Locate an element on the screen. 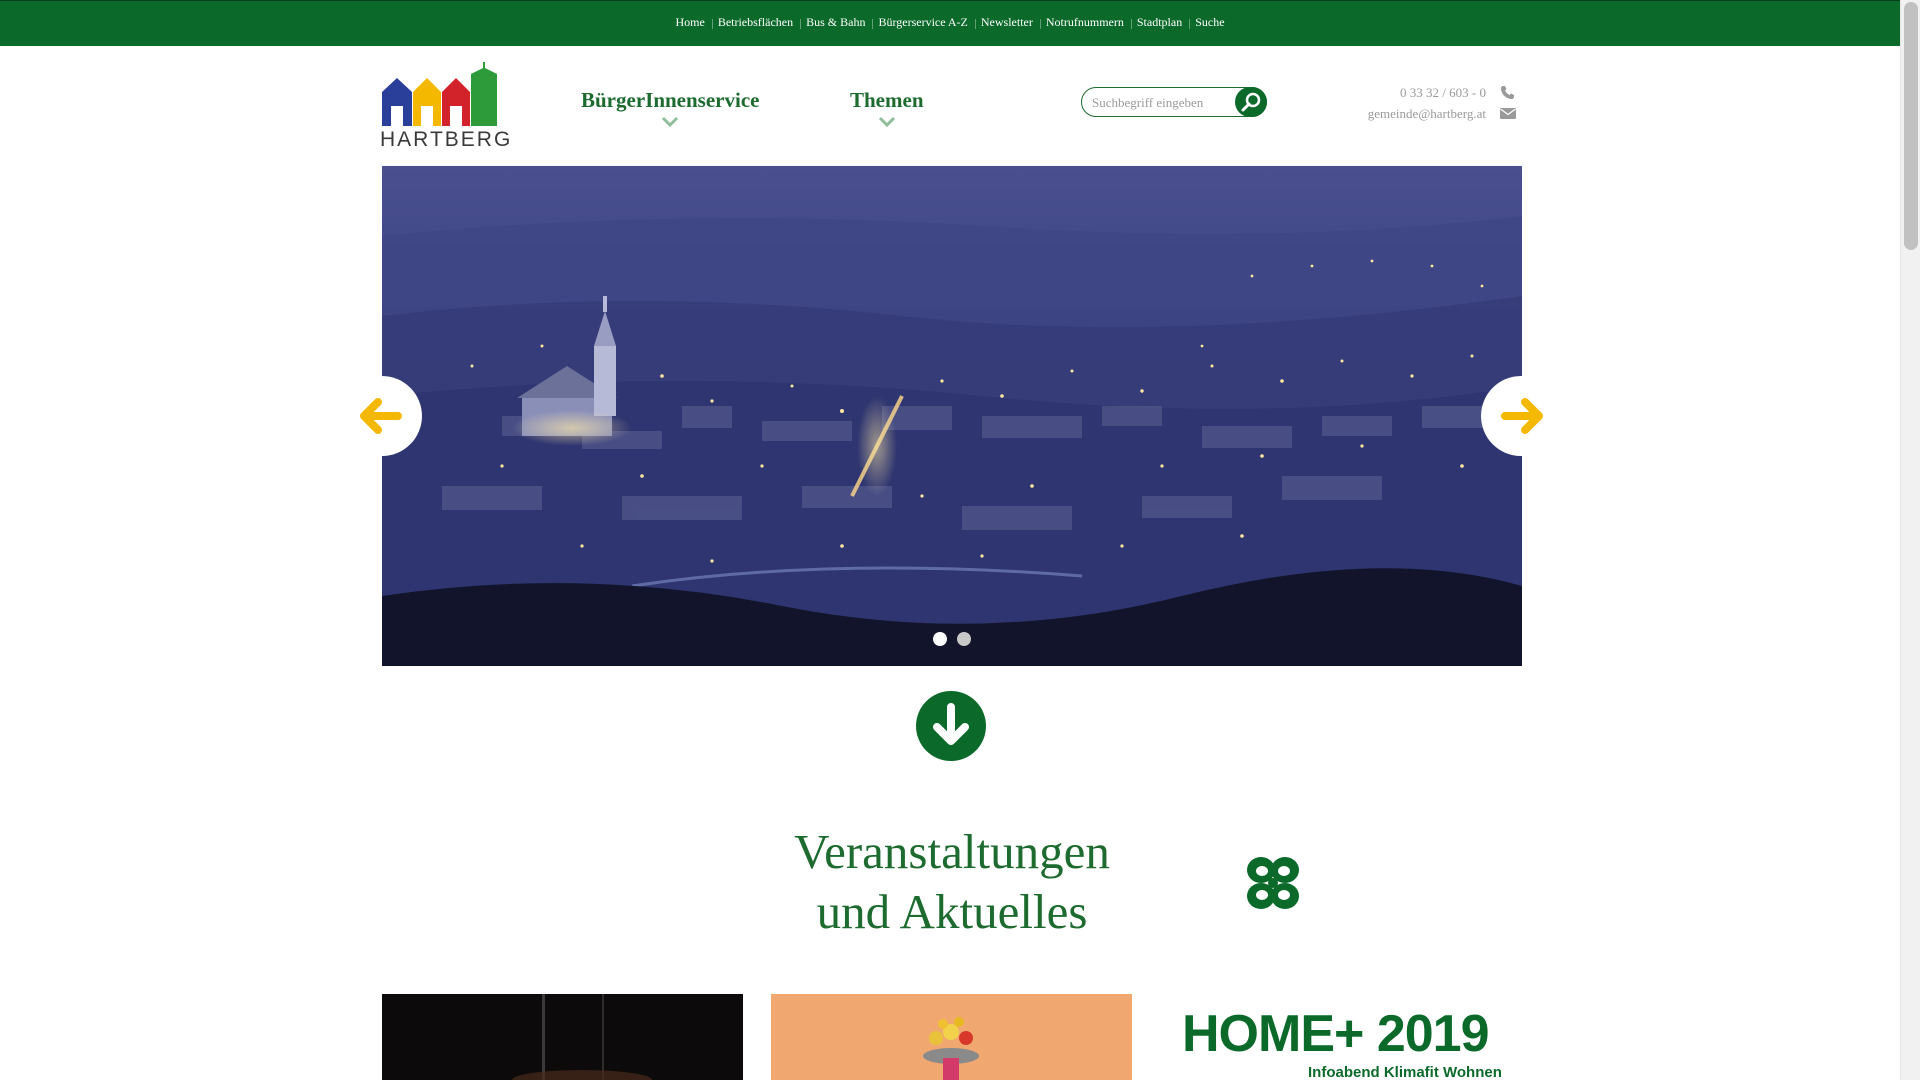 The height and width of the screenshot is (1080, 1920). arrow-right-icon is located at coordinates (1522, 416).